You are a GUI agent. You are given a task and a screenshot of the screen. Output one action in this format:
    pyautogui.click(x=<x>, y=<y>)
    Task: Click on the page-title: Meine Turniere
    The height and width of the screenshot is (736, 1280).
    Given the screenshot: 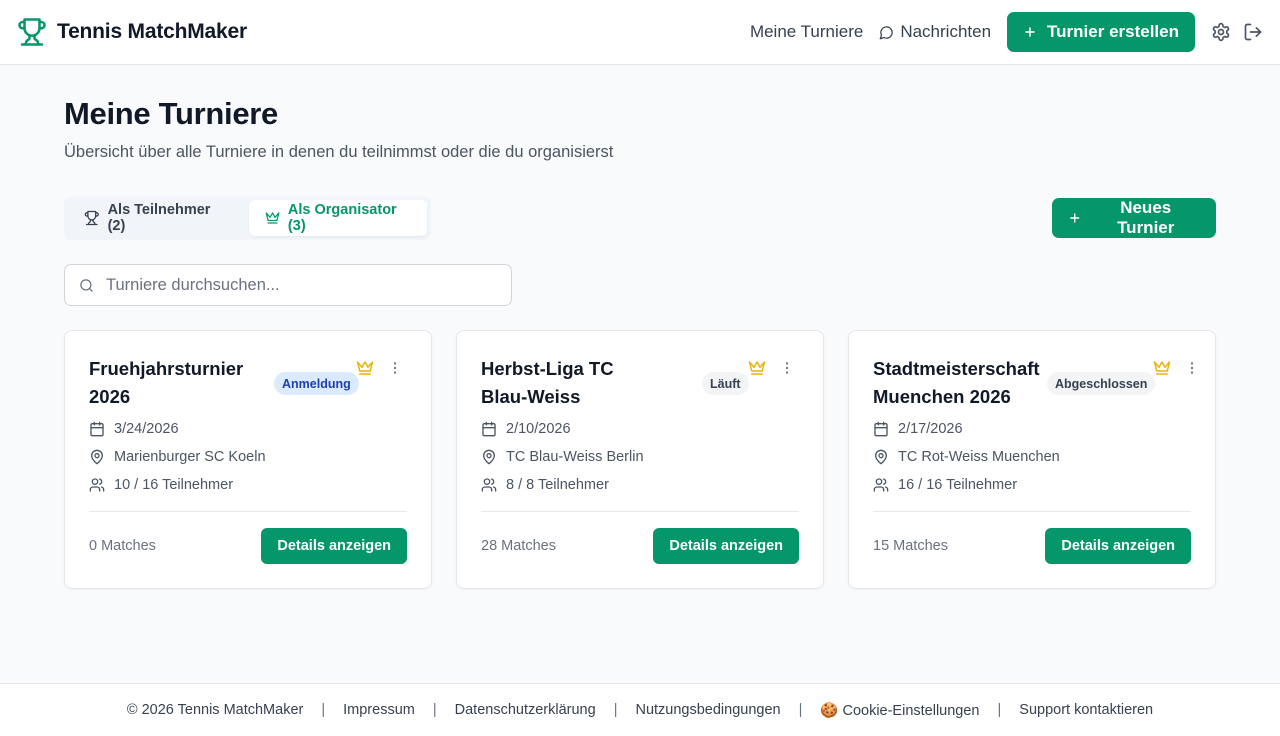 What is the action you would take?
    pyautogui.click(x=171, y=113)
    